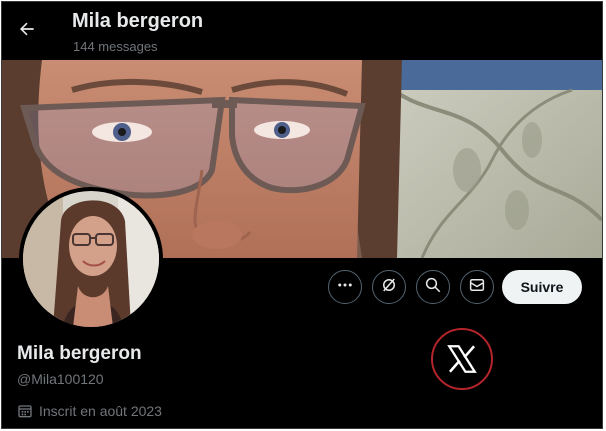 The image size is (606, 431). What do you see at coordinates (100, 411) in the screenshot?
I see `join-date-label: Inscrit en août 2023` at bounding box center [100, 411].